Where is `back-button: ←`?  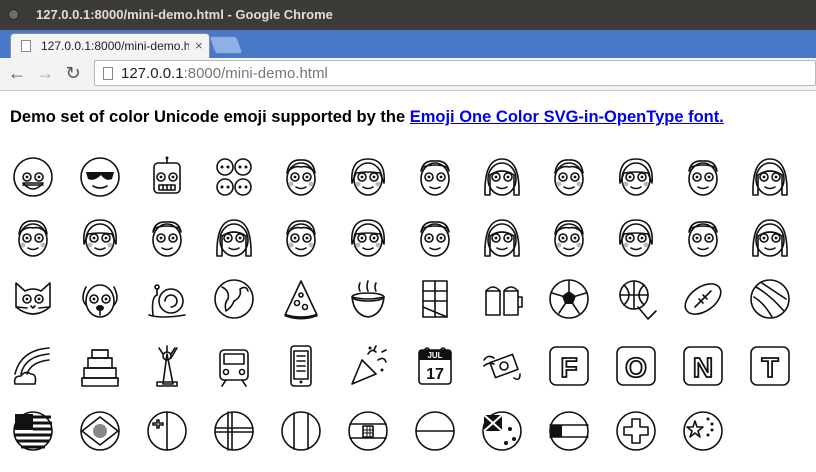 back-button: ← is located at coordinates (17, 73).